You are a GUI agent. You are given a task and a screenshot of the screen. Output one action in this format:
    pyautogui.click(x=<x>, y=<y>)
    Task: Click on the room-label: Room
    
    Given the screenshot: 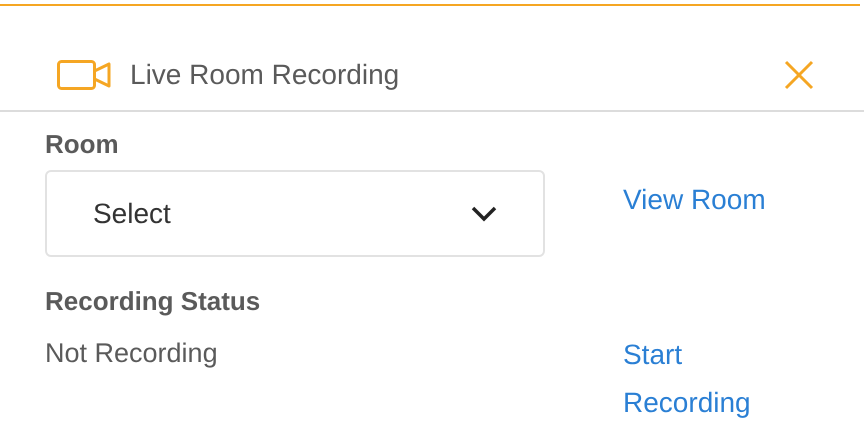 What is the action you would take?
    pyautogui.click(x=82, y=144)
    